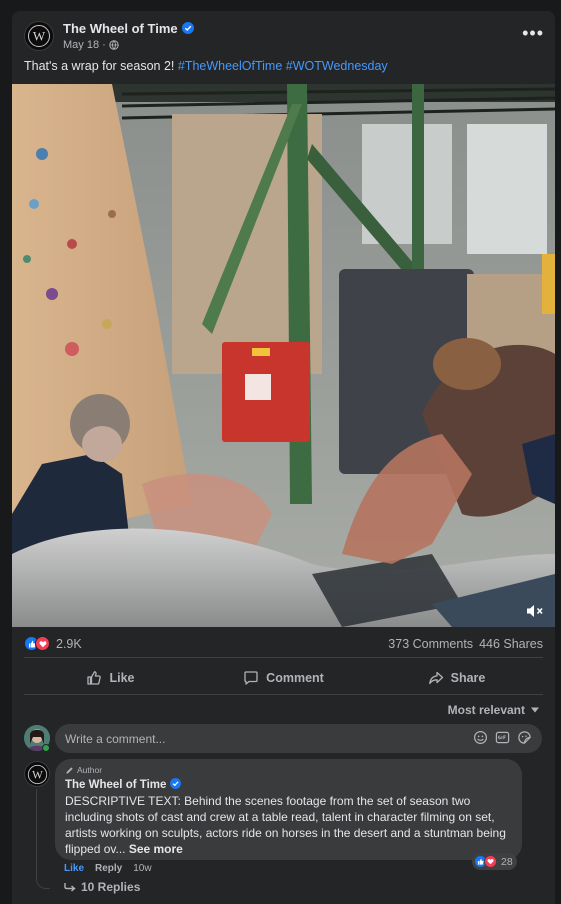 The image size is (561, 904). Describe the element at coordinates (94, 678) in the screenshot. I see `thumbs-up-icon` at that location.